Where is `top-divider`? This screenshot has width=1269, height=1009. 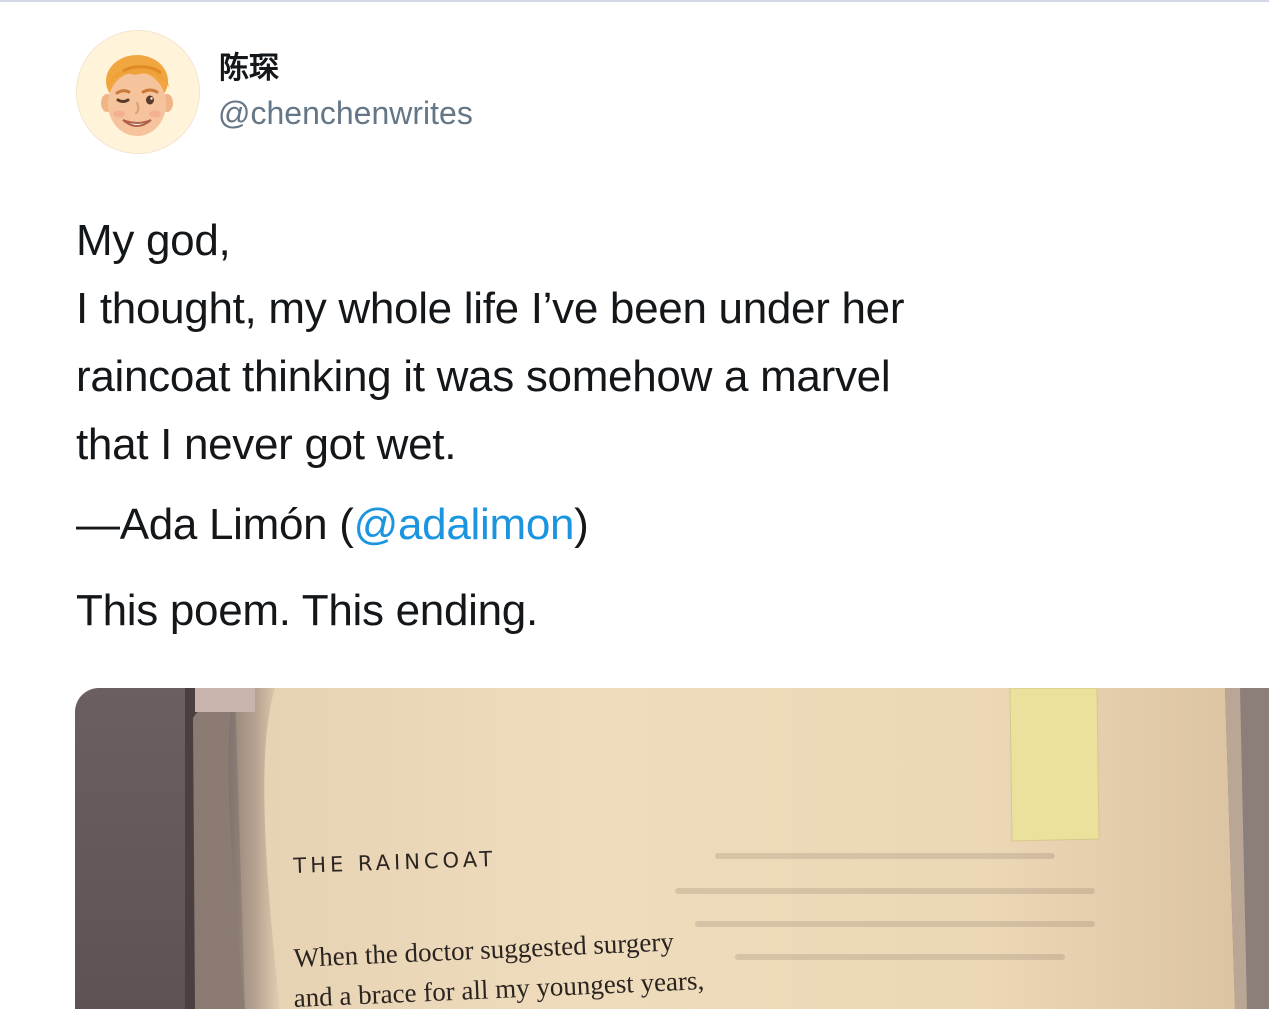
top-divider is located at coordinates (634, 1).